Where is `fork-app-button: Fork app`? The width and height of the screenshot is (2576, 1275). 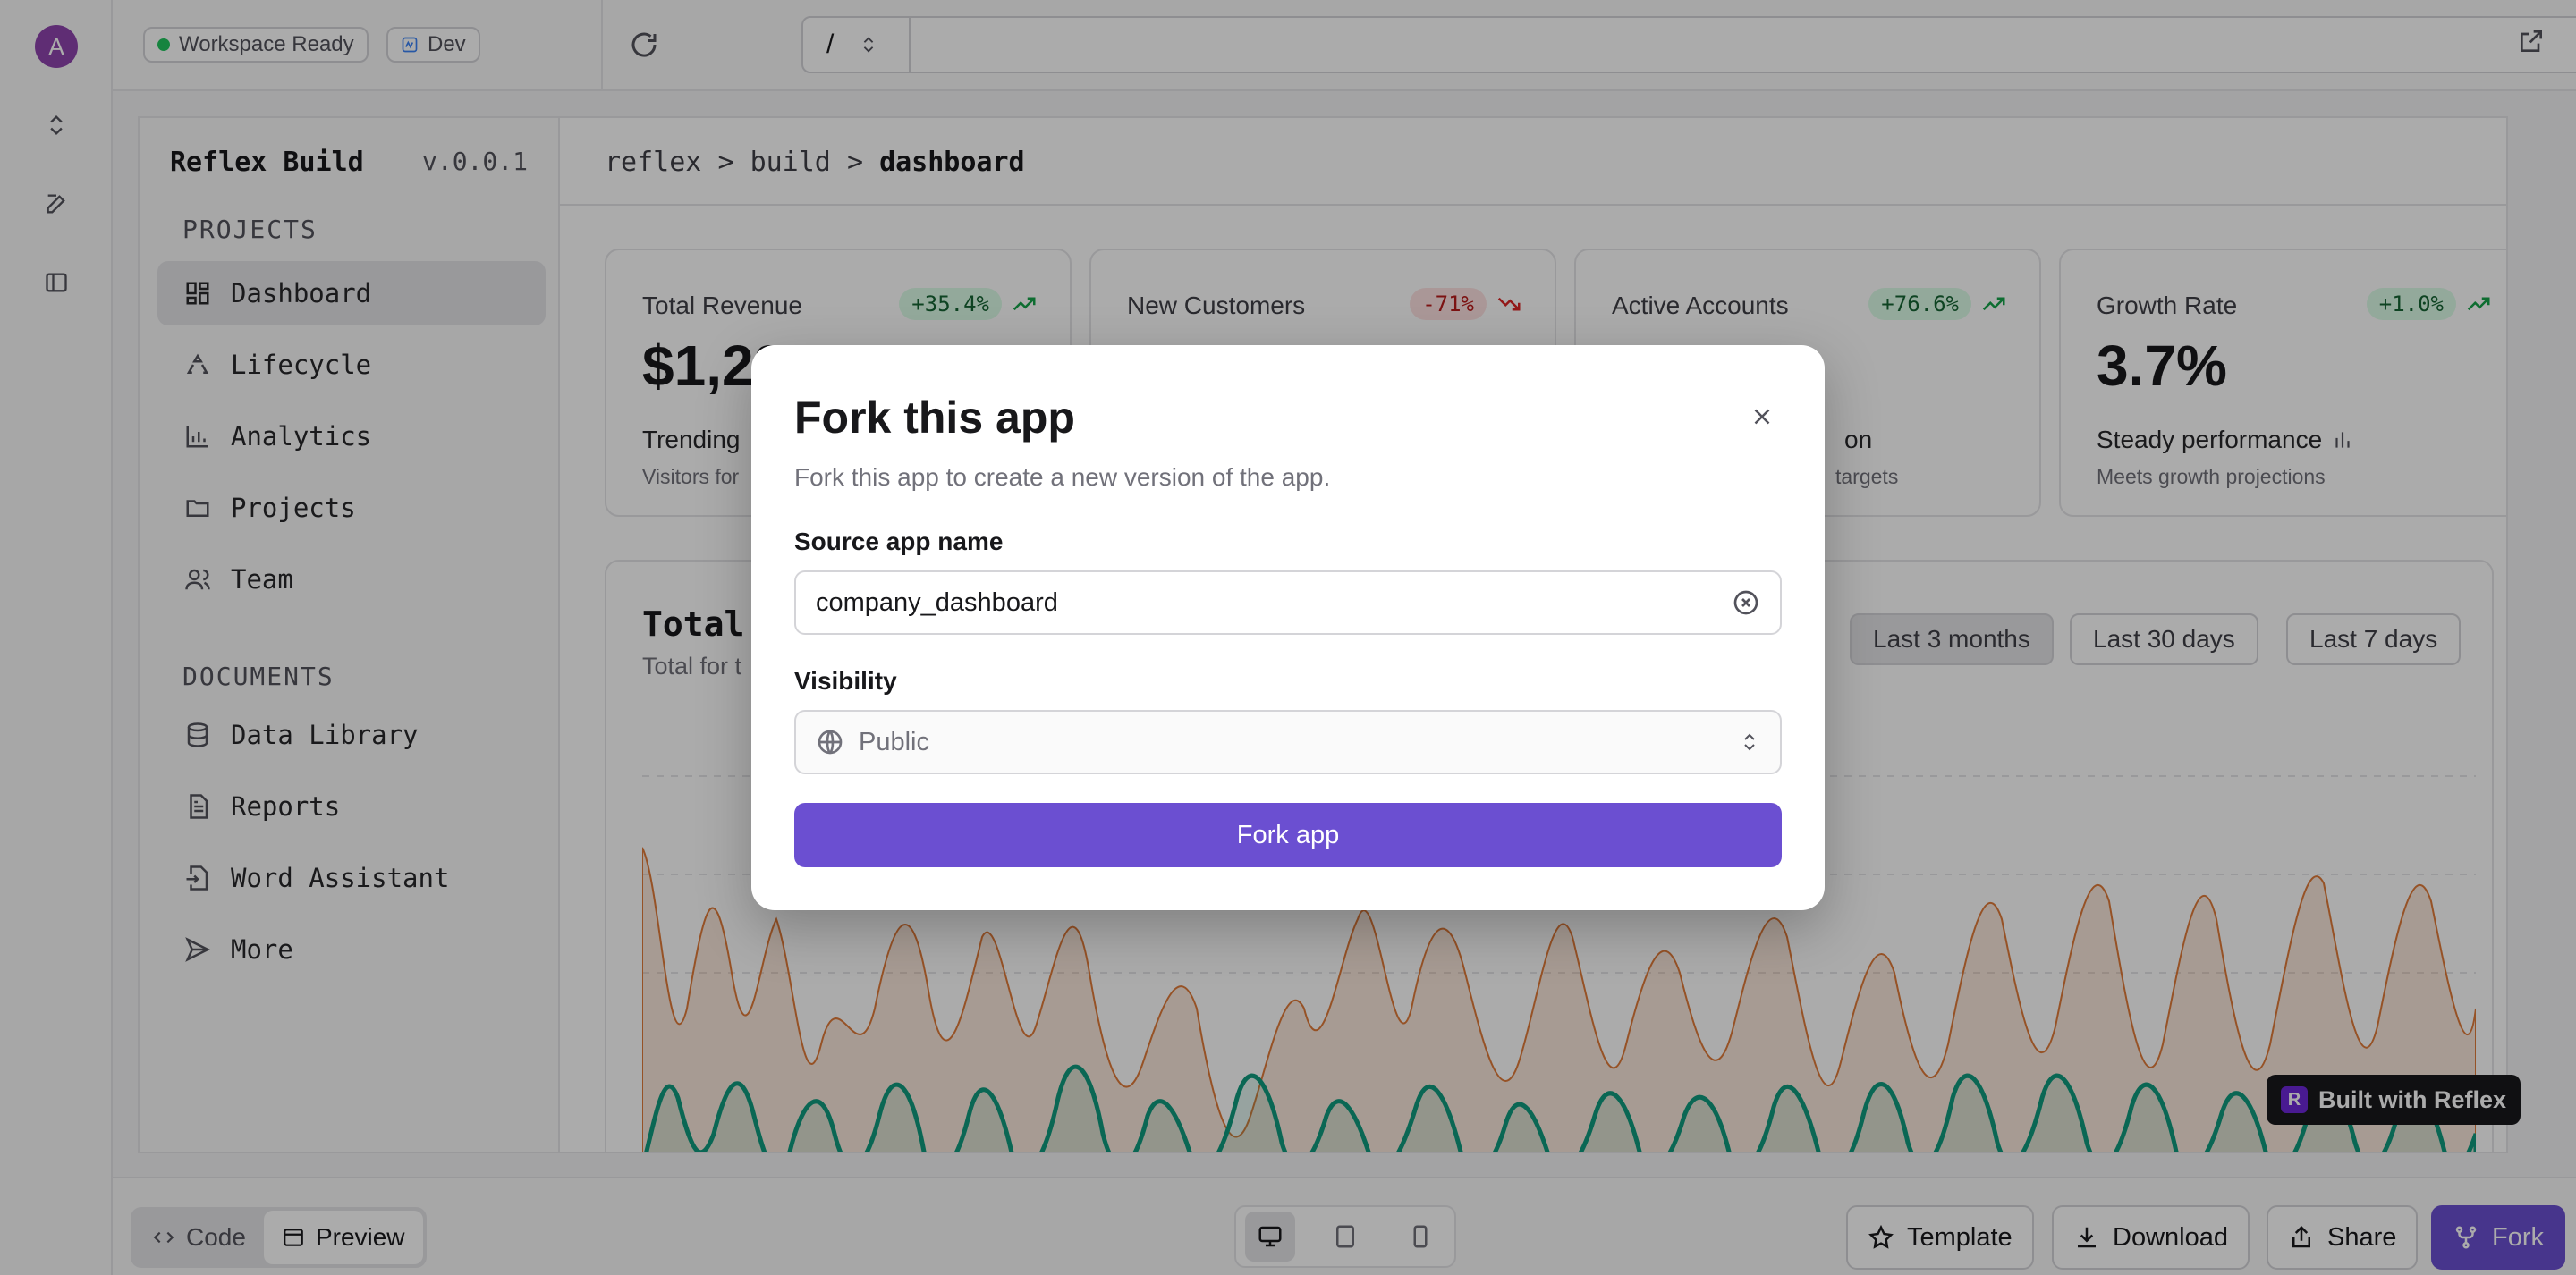 fork-app-button: Fork app is located at coordinates (1288, 835).